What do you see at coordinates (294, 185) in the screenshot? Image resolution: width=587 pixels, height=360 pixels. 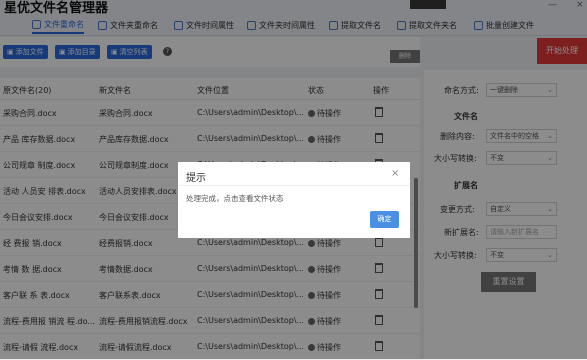 I see `dialog-divider` at bounding box center [294, 185].